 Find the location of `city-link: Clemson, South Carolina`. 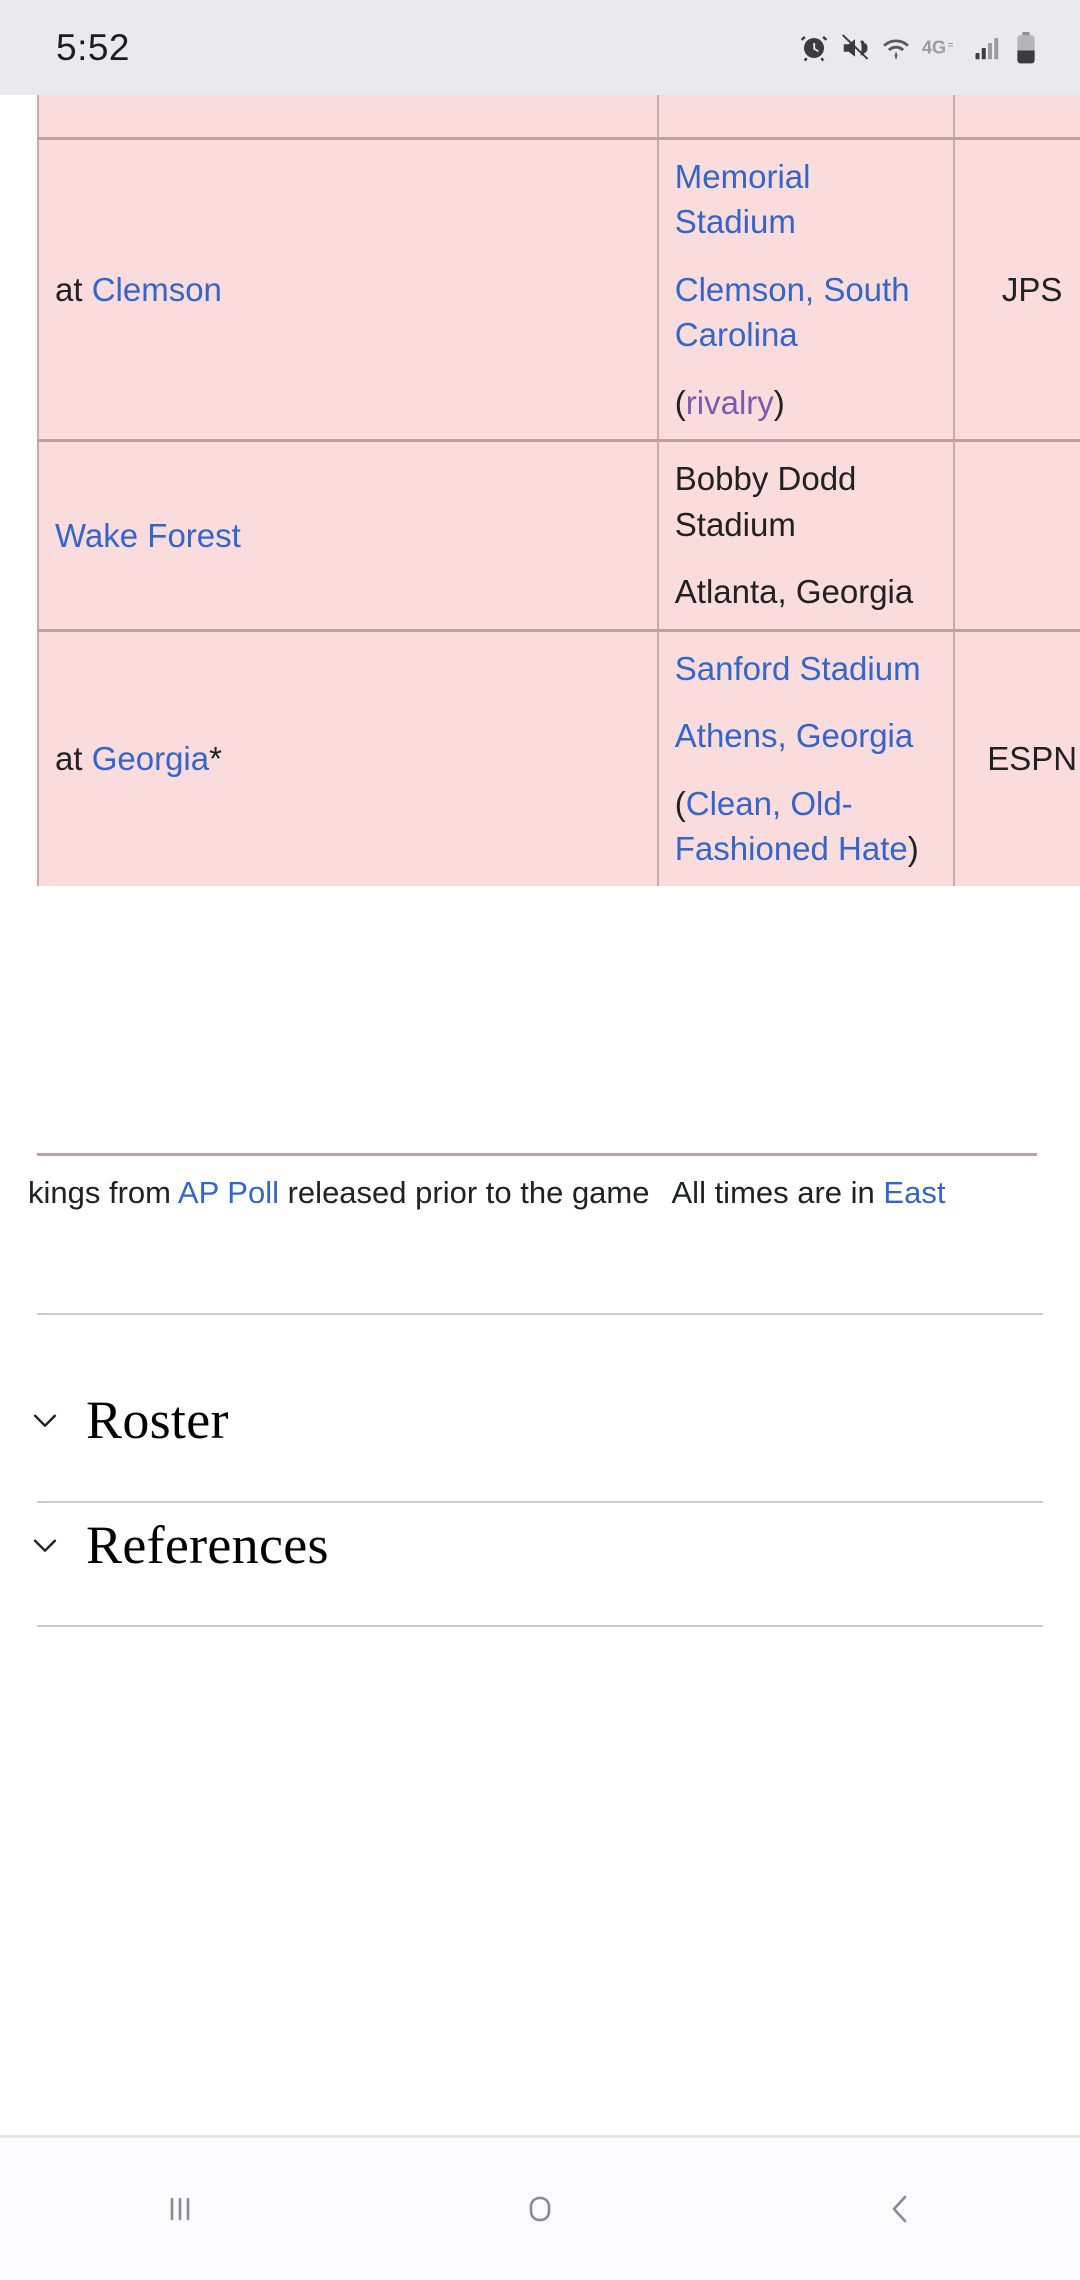

city-link: Clemson, South Carolina is located at coordinates (792, 312).